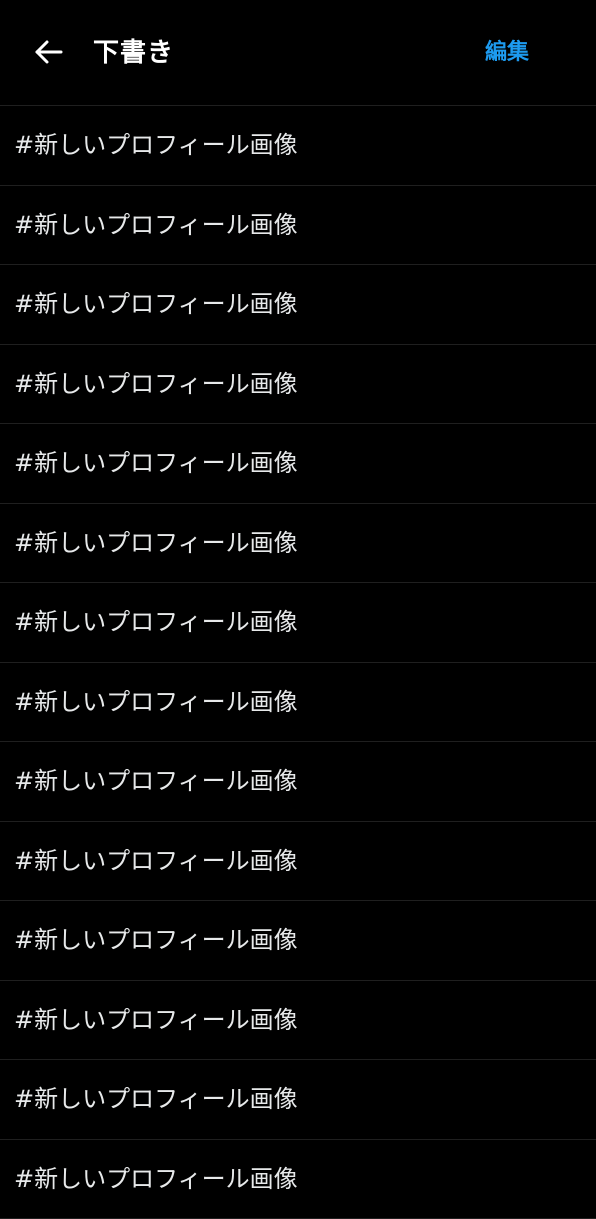  Describe the element at coordinates (298, 53) in the screenshot. I see `top-app-bar: 下書き 編集` at that location.